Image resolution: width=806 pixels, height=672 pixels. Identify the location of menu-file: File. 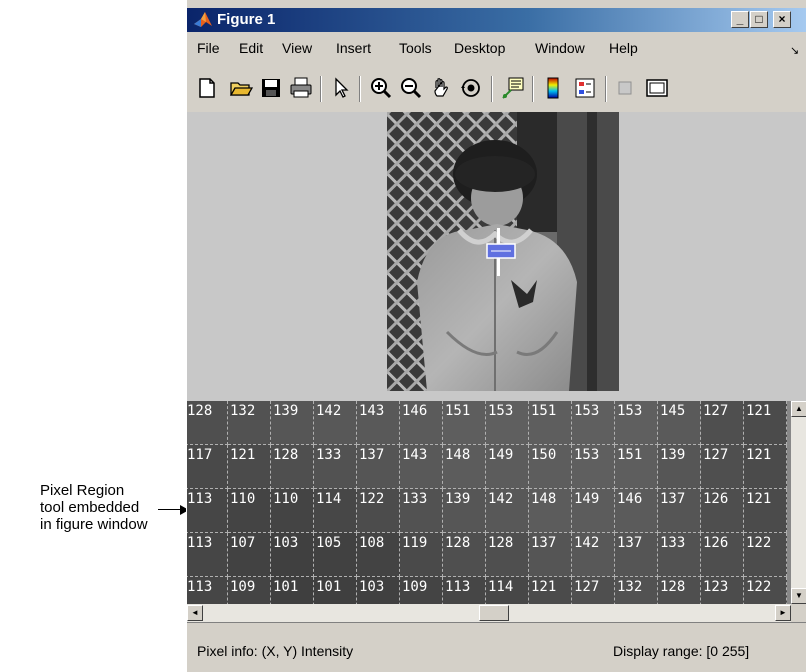
(208, 48).